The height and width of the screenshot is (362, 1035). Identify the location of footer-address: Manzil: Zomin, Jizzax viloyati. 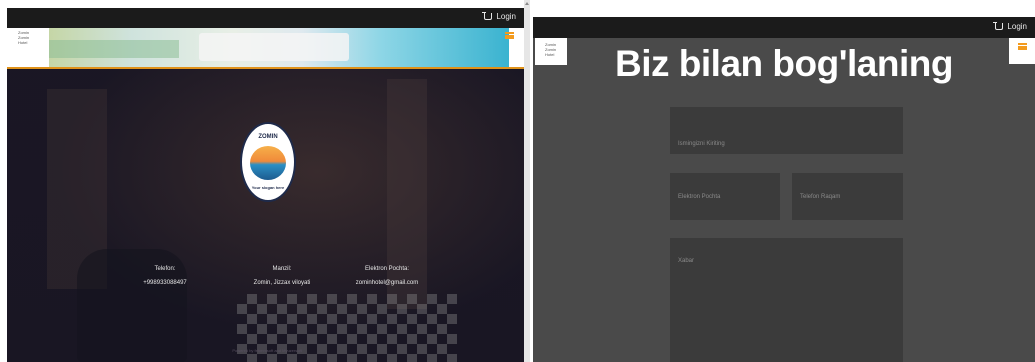
(282, 276).